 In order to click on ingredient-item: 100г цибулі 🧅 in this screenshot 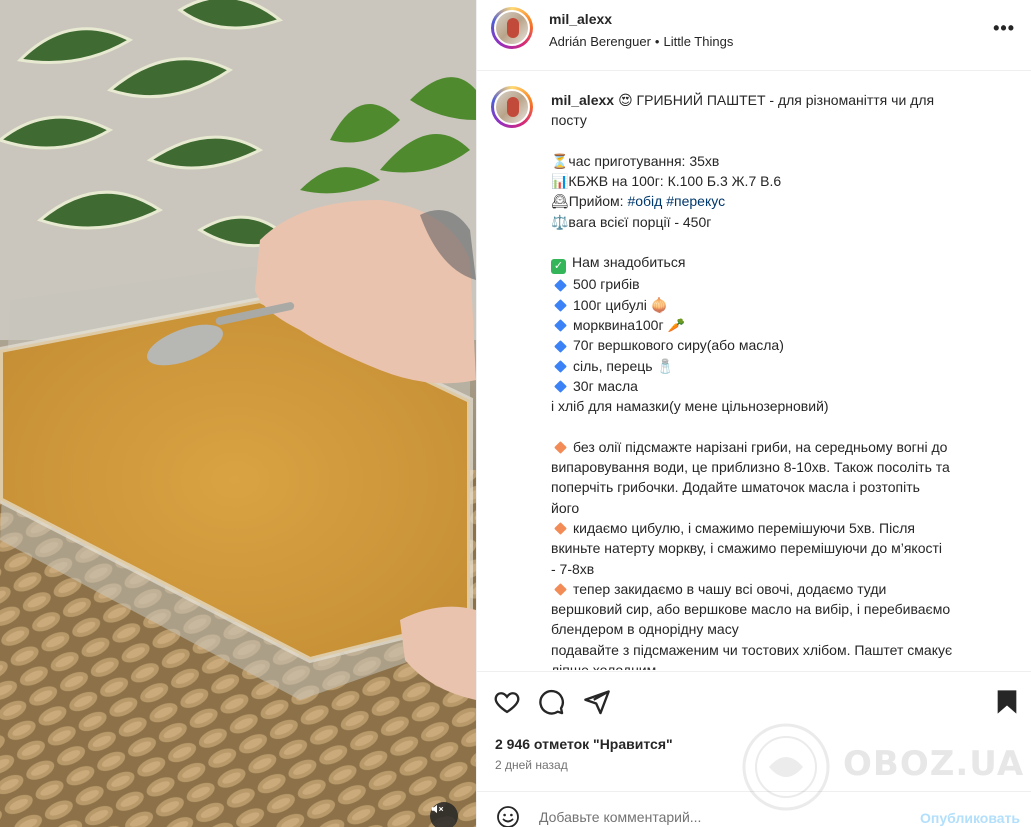, I will do `click(621, 304)`.